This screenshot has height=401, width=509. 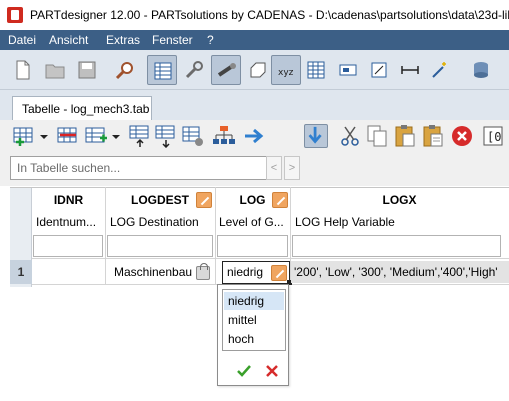 What do you see at coordinates (244, 371) in the screenshot?
I see `confirm-check-icon` at bounding box center [244, 371].